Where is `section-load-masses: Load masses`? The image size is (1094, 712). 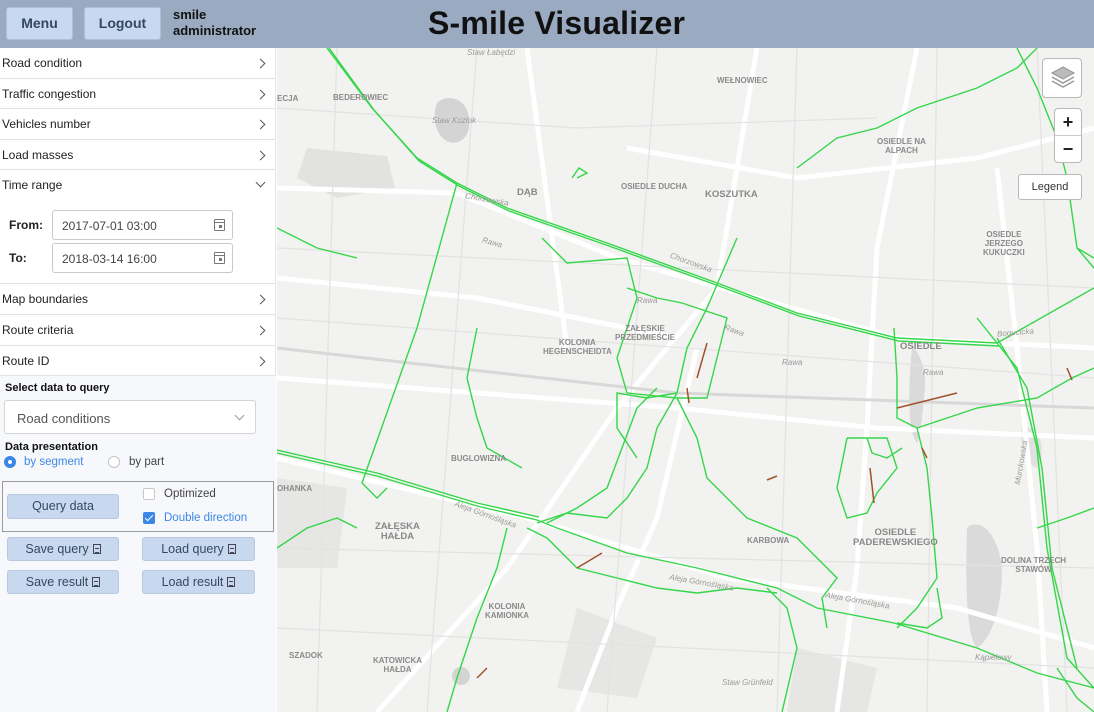
section-load-masses: Load masses is located at coordinates (138, 155).